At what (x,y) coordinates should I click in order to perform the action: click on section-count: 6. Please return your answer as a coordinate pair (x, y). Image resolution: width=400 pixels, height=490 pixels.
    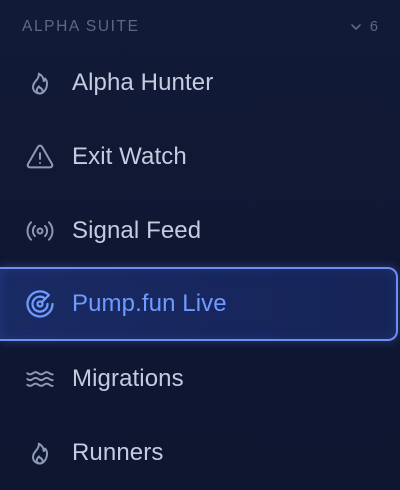
    Looking at the image, I should click on (373, 27).